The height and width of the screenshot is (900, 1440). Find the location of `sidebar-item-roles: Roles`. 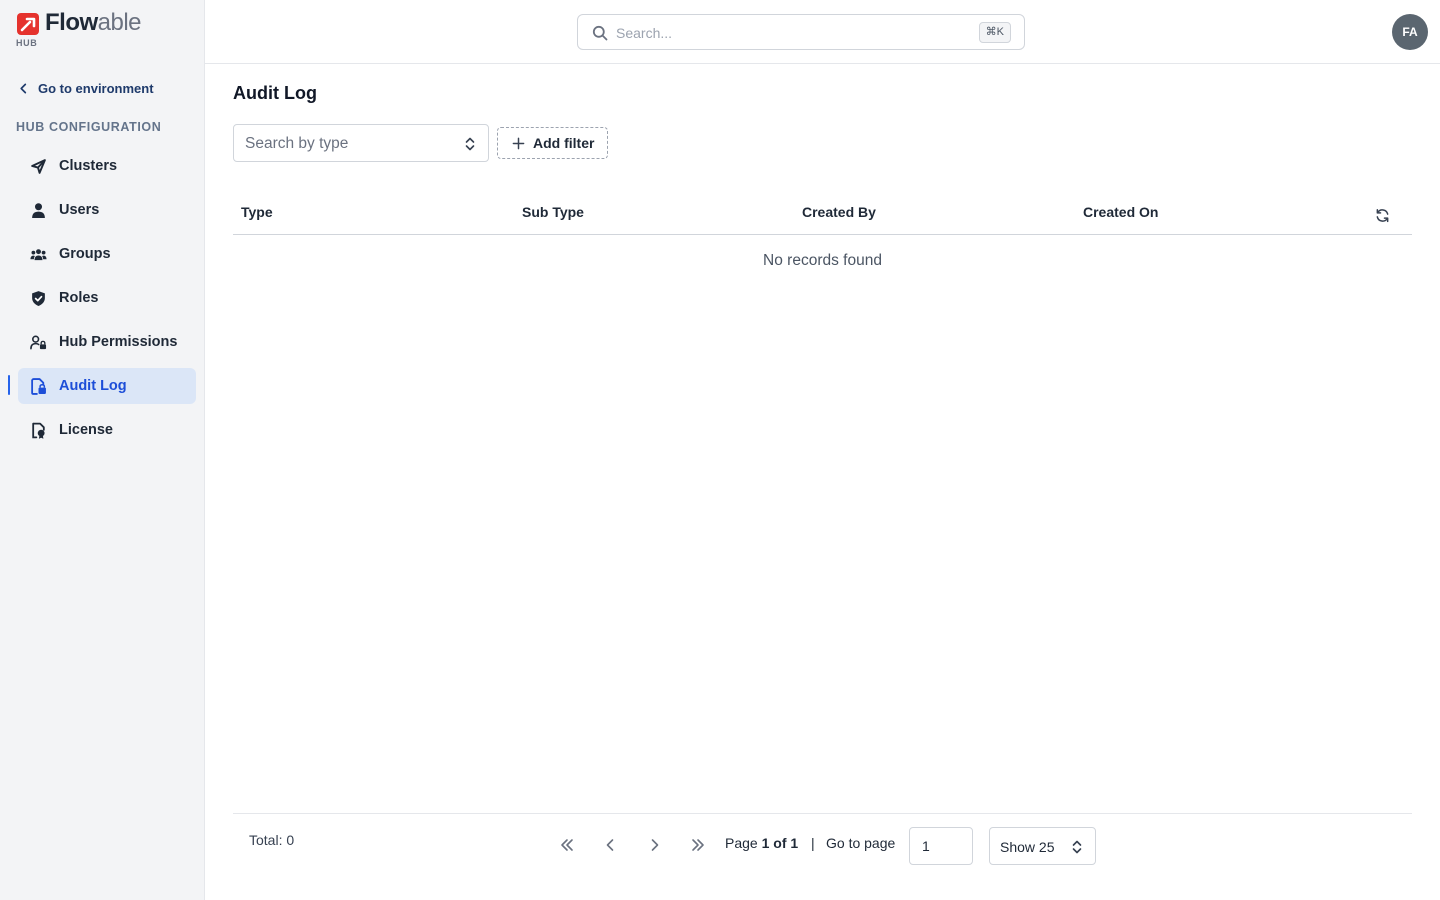

sidebar-item-roles: Roles is located at coordinates (107, 298).